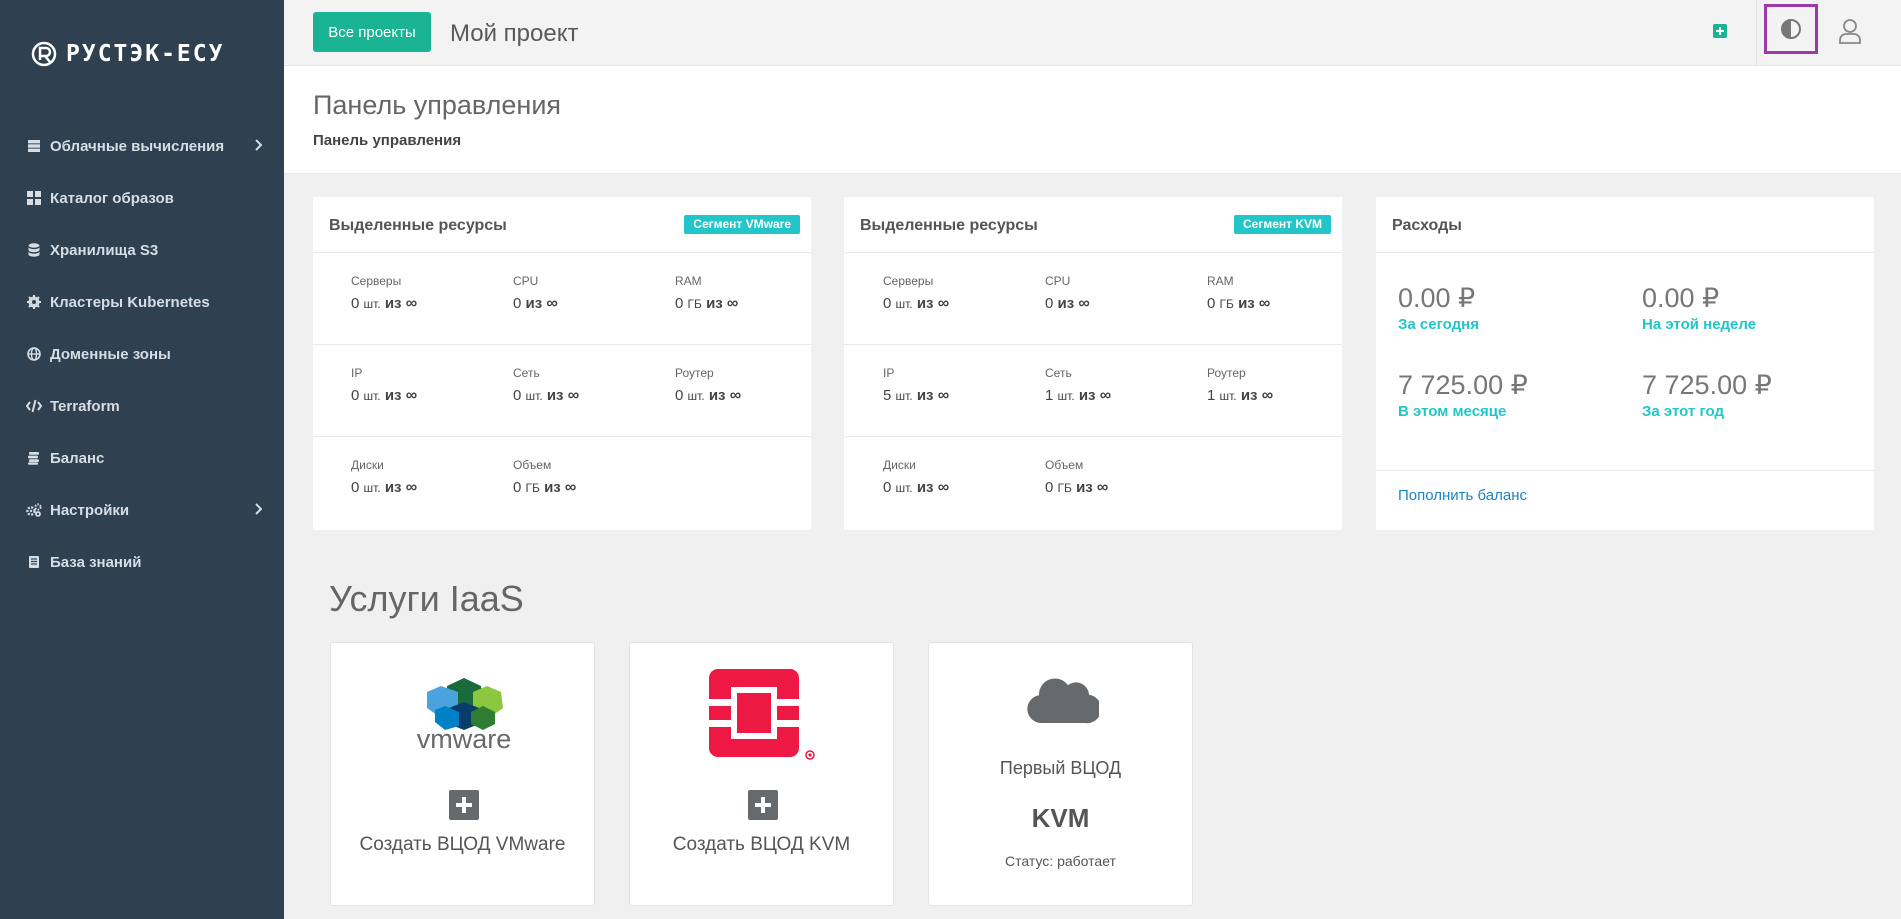 Image resolution: width=1901 pixels, height=919 pixels. I want to click on service-card-existing-vdc: Первый ВЦОД KVM Статус: работает, so click(1060, 774).